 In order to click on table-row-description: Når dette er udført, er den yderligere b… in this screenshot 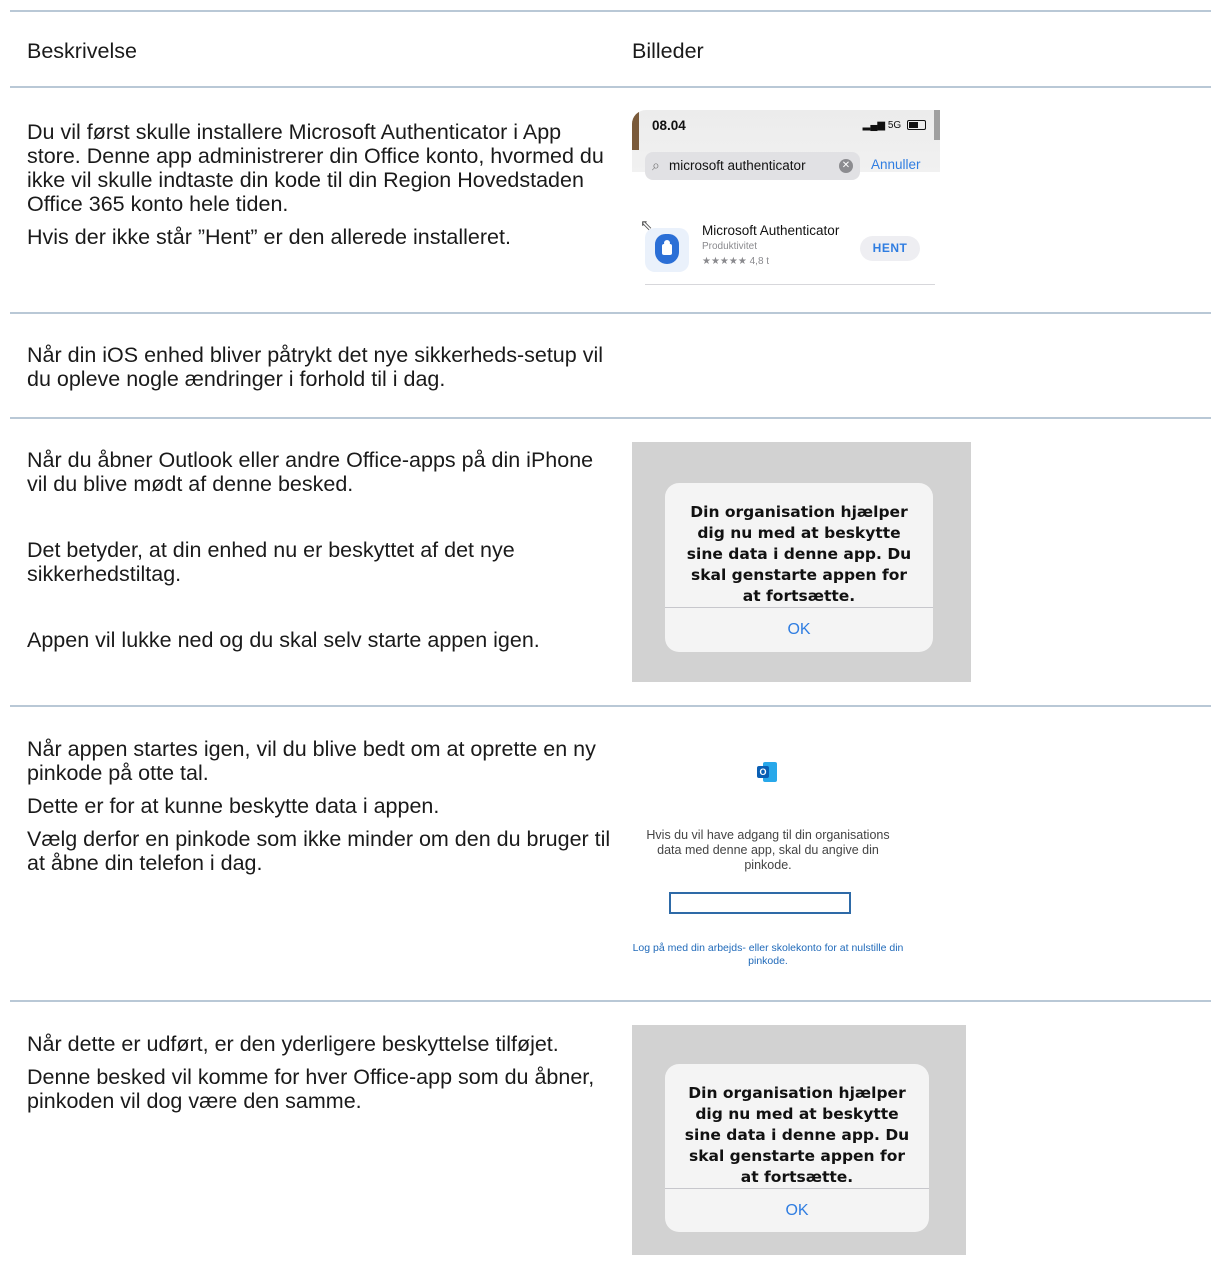, I will do `click(322, 1072)`.